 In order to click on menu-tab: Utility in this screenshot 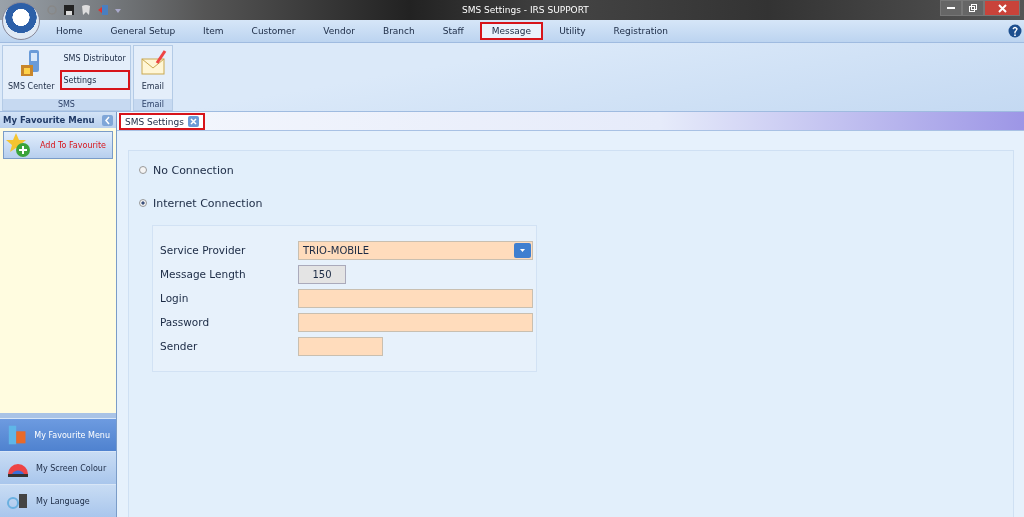, I will do `click(572, 31)`.